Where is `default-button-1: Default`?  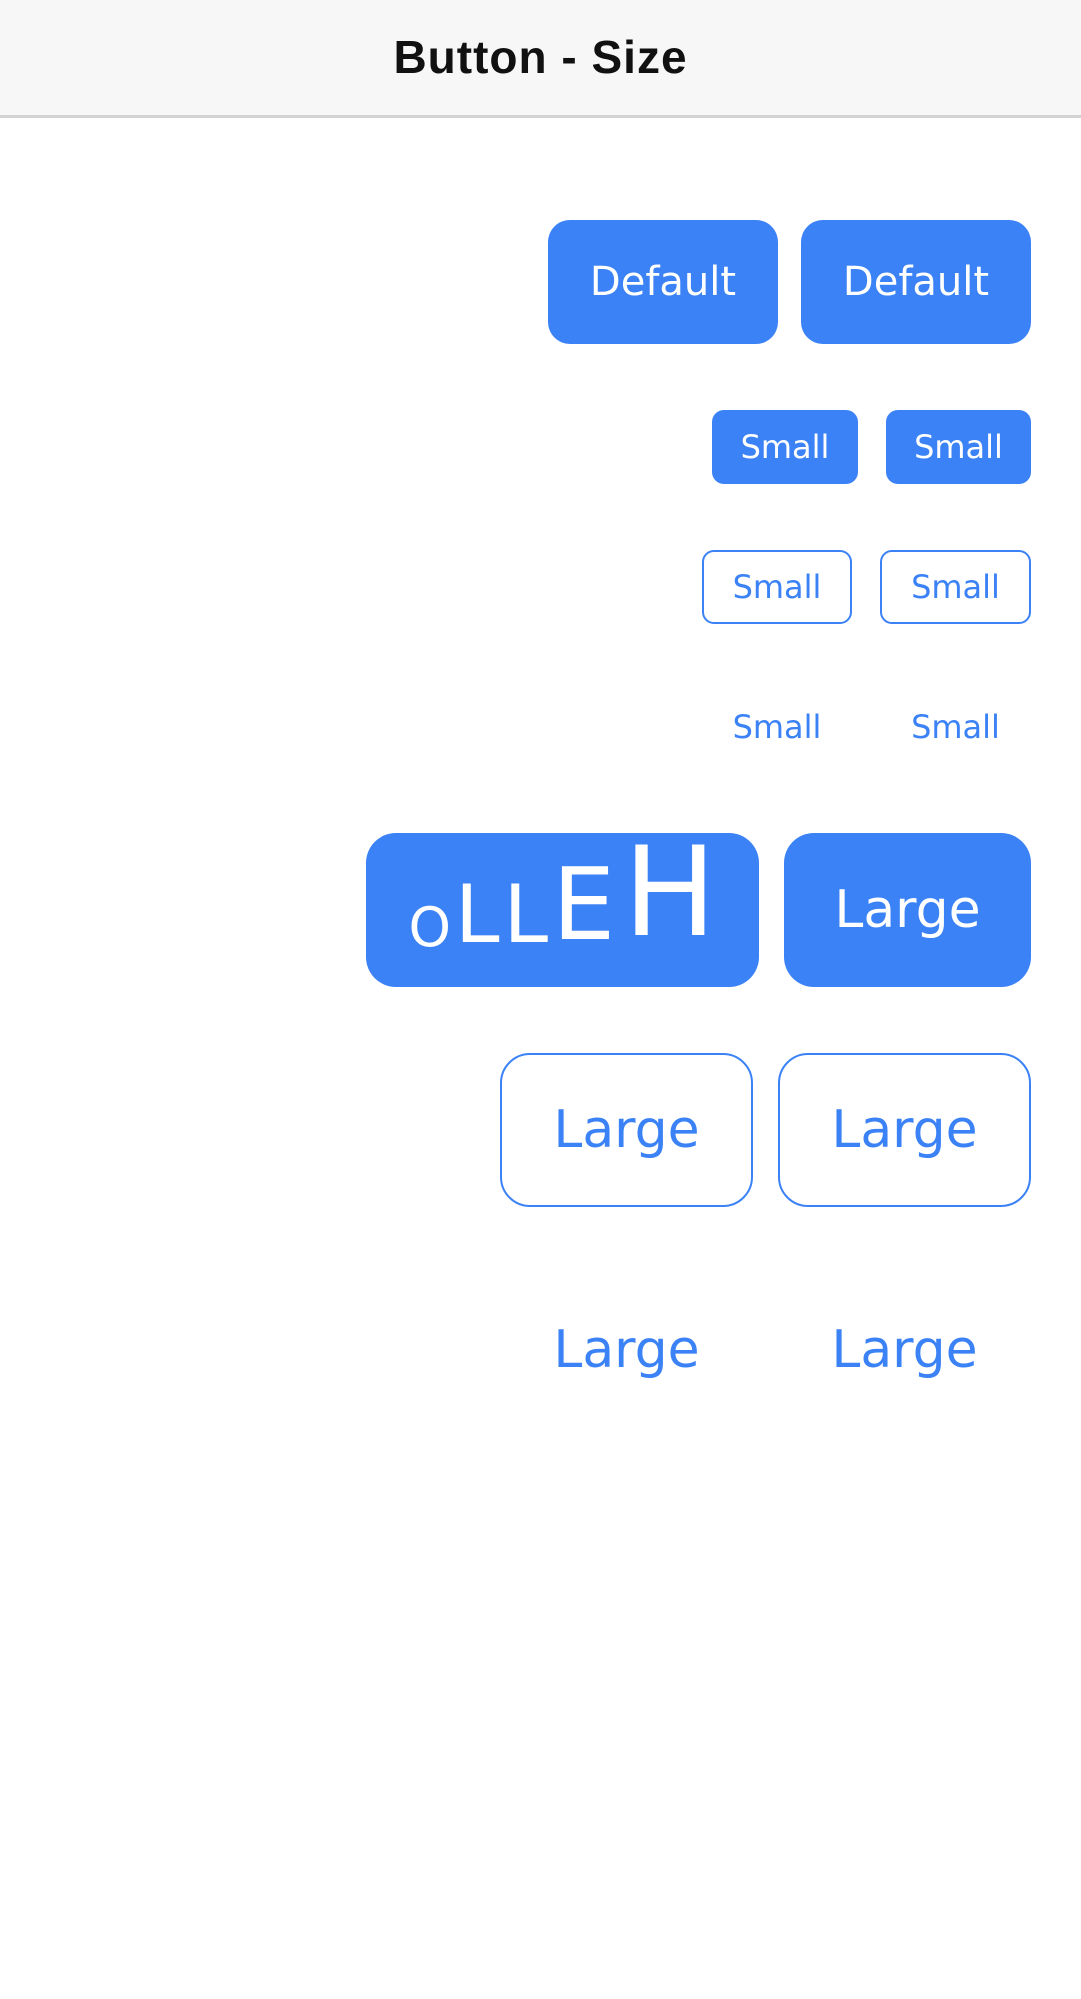
default-button-1: Default is located at coordinates (663, 282).